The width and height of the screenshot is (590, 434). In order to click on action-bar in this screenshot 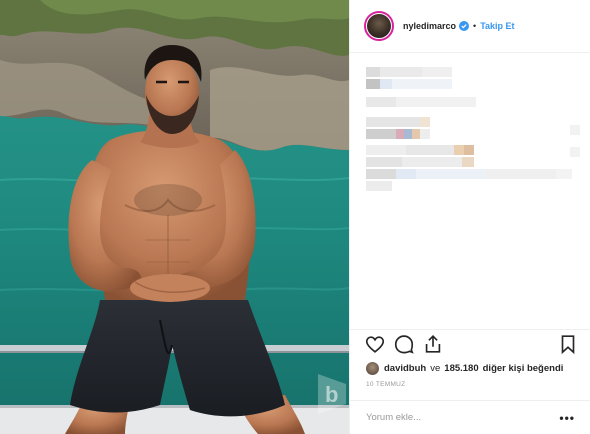, I will do `click(470, 345)`.